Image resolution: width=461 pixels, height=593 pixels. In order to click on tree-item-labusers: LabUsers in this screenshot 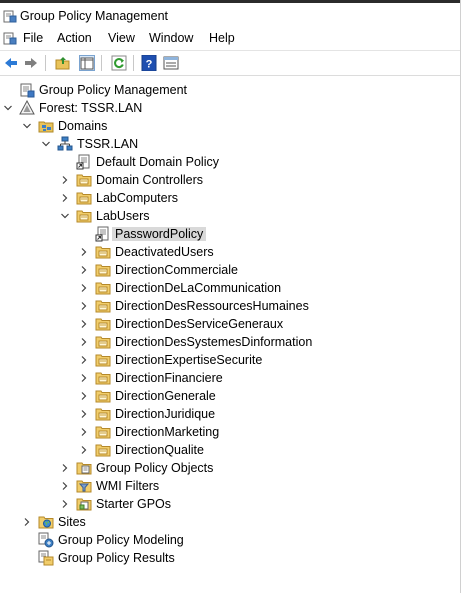, I will do `click(230, 216)`.